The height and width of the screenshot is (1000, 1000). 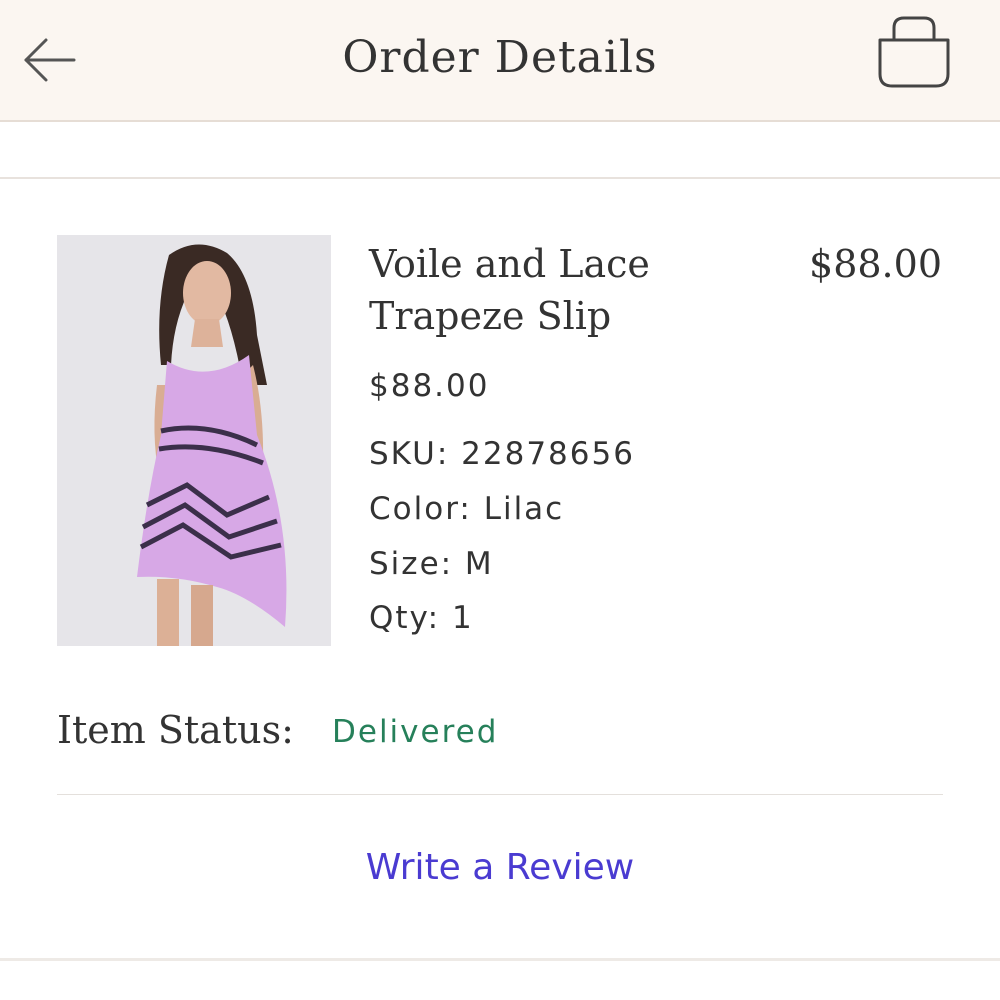 What do you see at coordinates (490, 316) in the screenshot?
I see `product-name-line-2: Trapeze Slip` at bounding box center [490, 316].